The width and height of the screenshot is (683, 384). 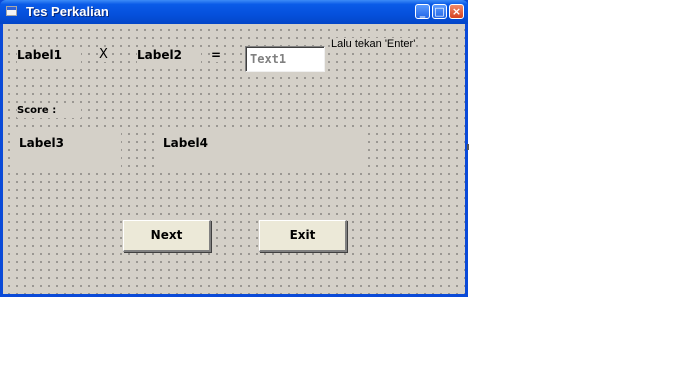 I want to click on close-icon: ×, so click(x=456, y=11).